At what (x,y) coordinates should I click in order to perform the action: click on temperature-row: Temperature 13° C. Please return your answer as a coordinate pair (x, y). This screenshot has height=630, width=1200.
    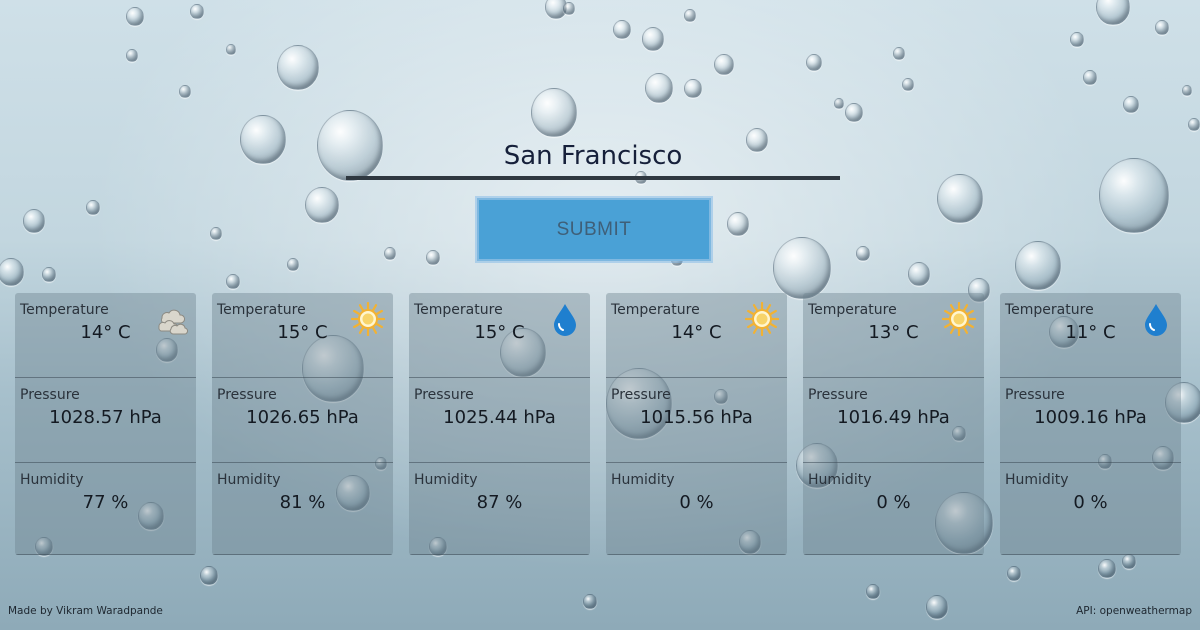
    Looking at the image, I should click on (893, 335).